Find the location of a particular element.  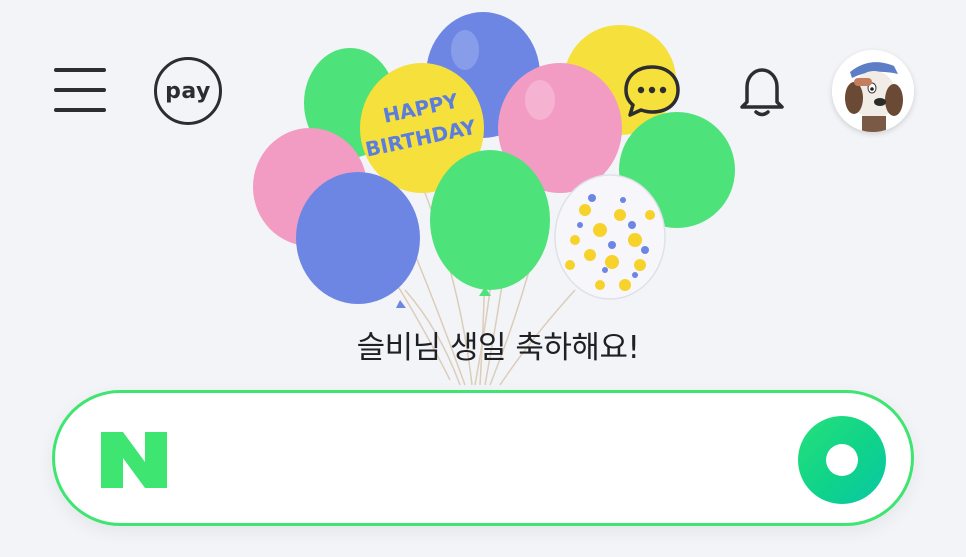

birthday-greeting: 슬비님 생일 축하해요! is located at coordinates (498, 348).